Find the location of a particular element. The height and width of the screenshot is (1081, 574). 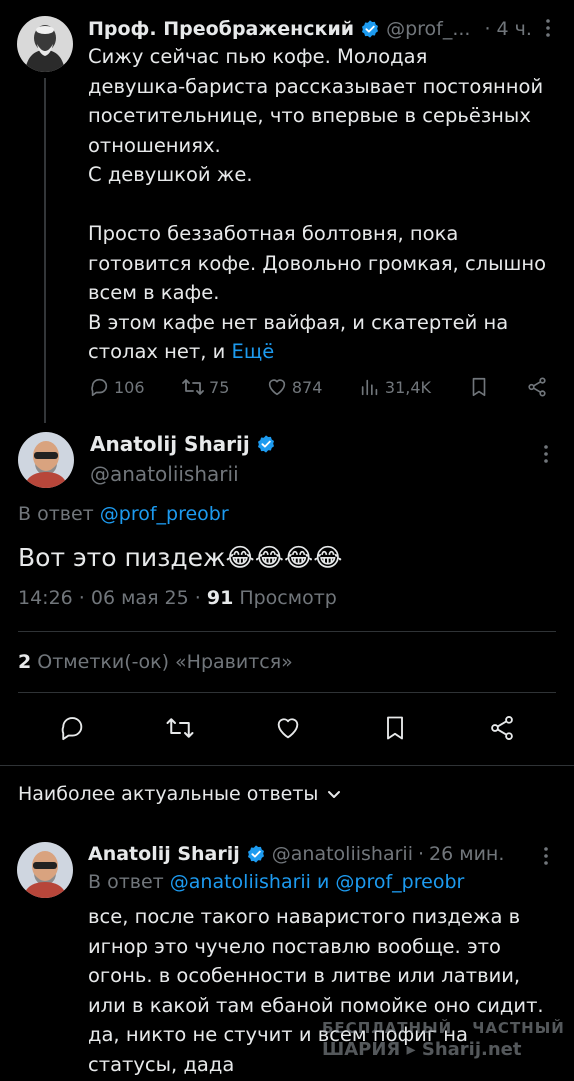

parent-repost-count: 75 is located at coordinates (219, 387).